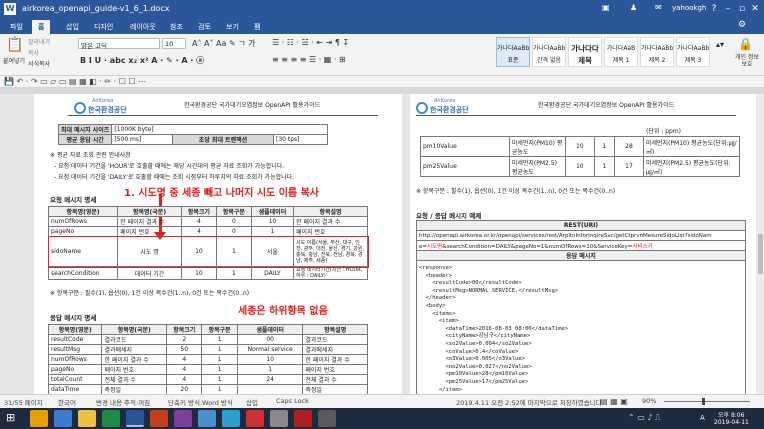 The width and height of the screenshot is (764, 429). What do you see at coordinates (183, 418) in the screenshot?
I see `onenote-icon` at bounding box center [183, 418].